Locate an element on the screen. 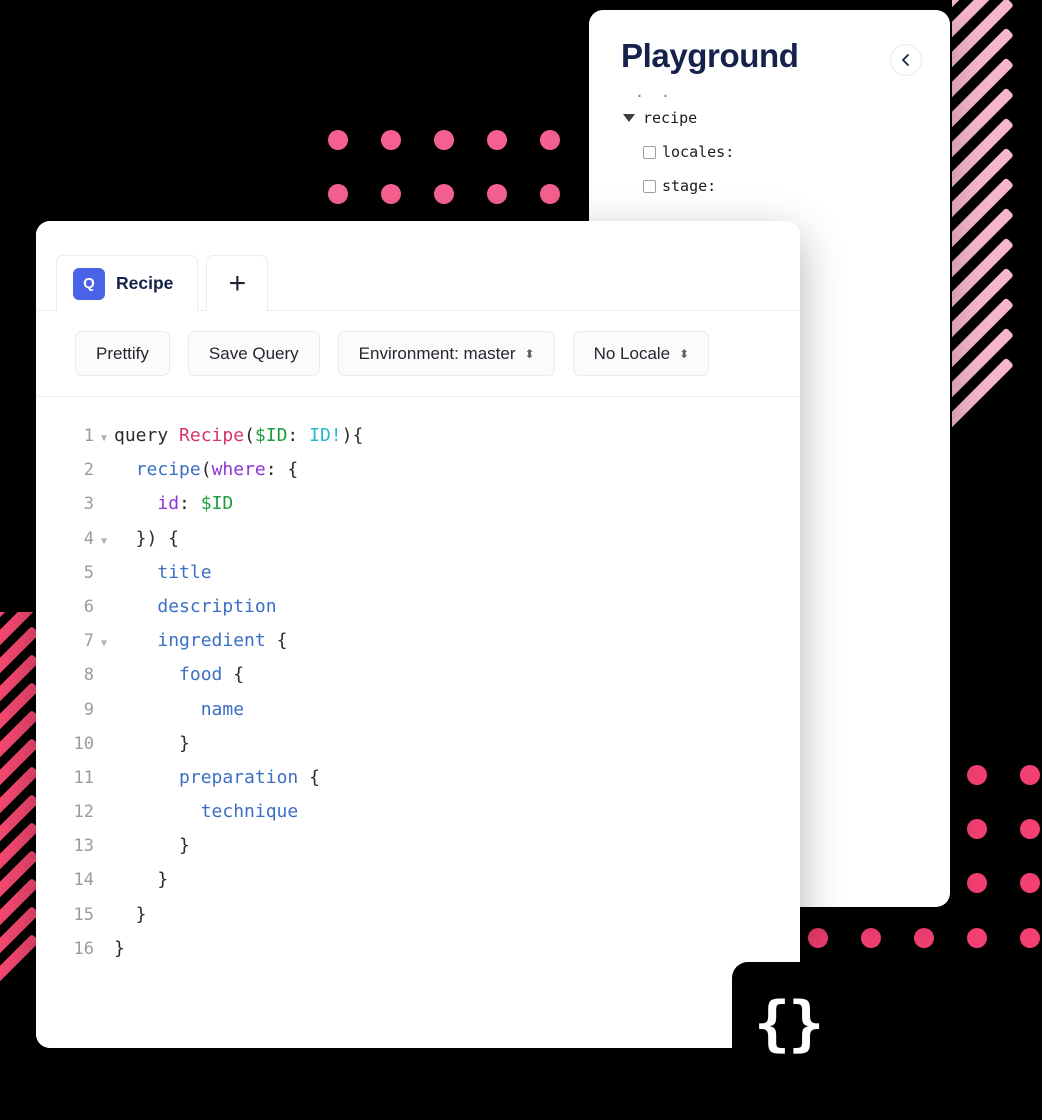 Image resolution: width=1042 pixels, height=1120 pixels. code-line: 8 food { is located at coordinates (418, 675).